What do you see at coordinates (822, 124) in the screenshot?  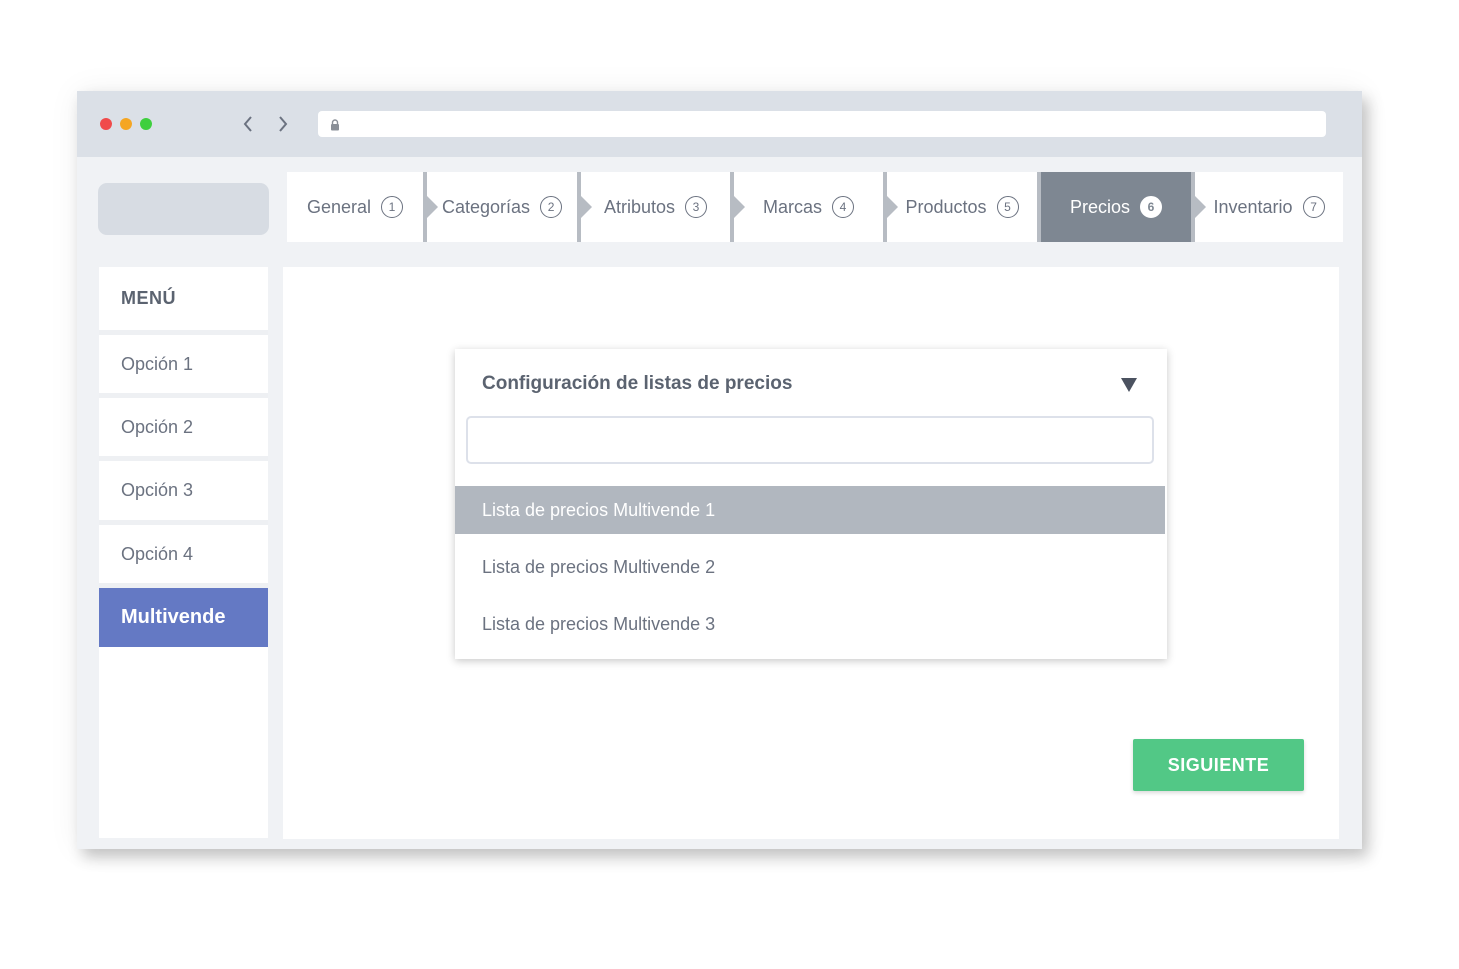 I see `address-bar` at bounding box center [822, 124].